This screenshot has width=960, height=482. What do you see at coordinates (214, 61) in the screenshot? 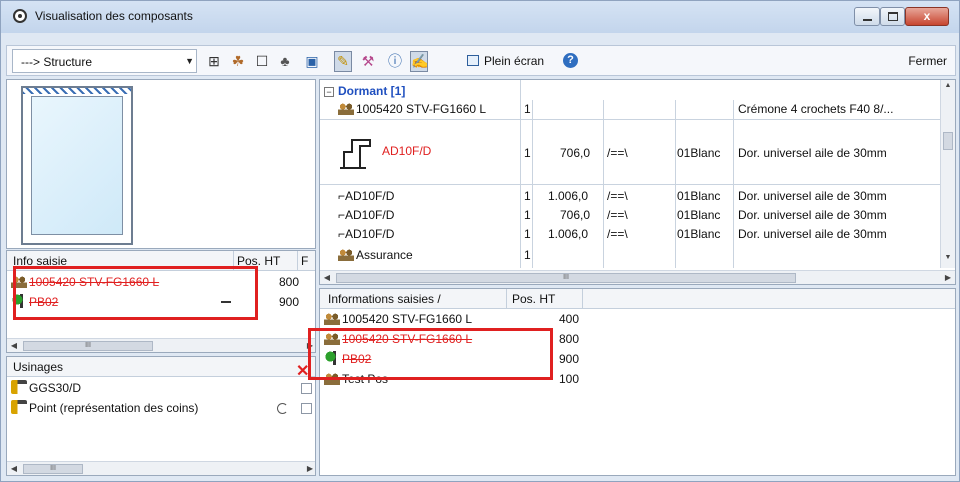
I see `align-icon: ⊞` at bounding box center [214, 61].